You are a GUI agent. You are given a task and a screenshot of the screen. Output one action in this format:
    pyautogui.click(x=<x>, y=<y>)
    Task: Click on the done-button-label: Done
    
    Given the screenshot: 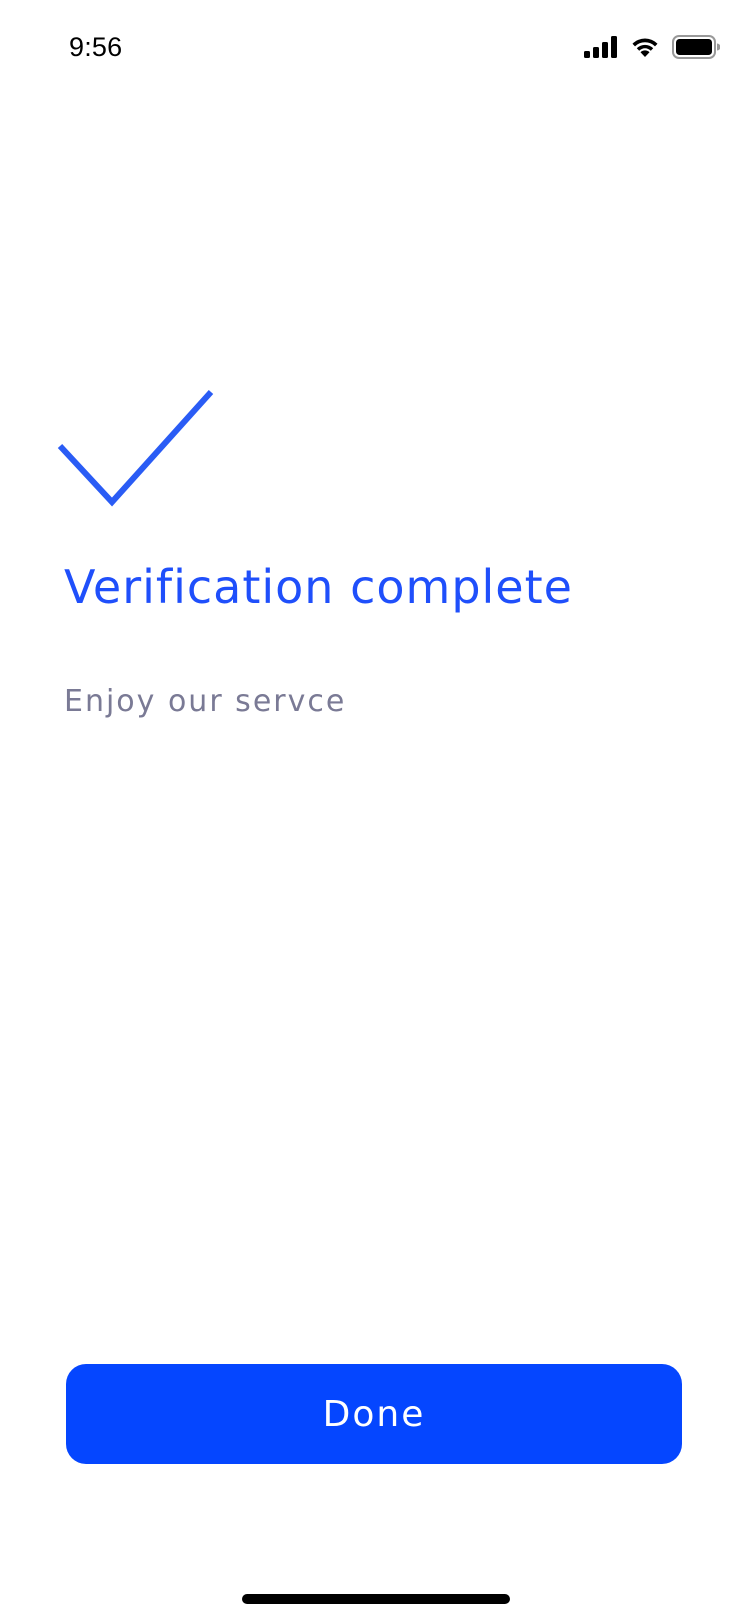 What is the action you would take?
    pyautogui.click(x=374, y=1414)
    